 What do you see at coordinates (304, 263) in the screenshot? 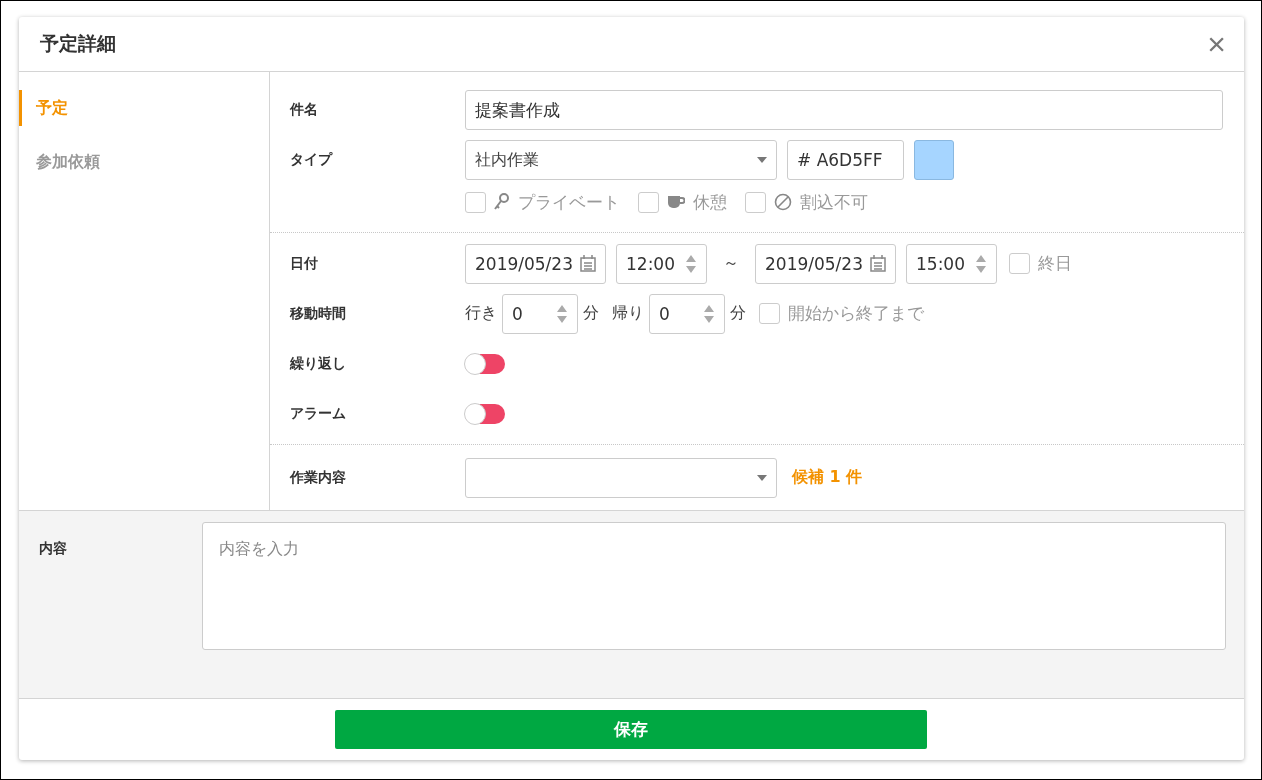
I see `field-label: 日付` at bounding box center [304, 263].